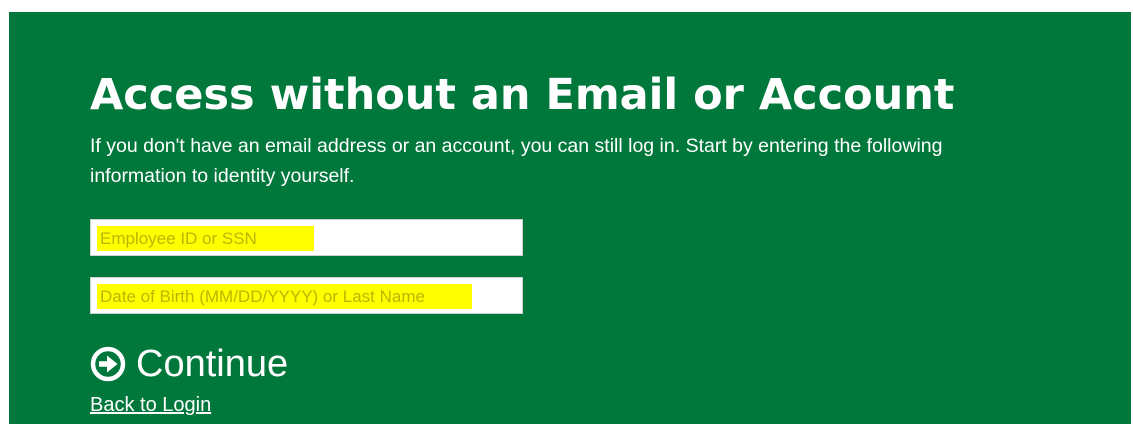  What do you see at coordinates (284, 296) in the screenshot?
I see `dob-lastname-input` at bounding box center [284, 296].